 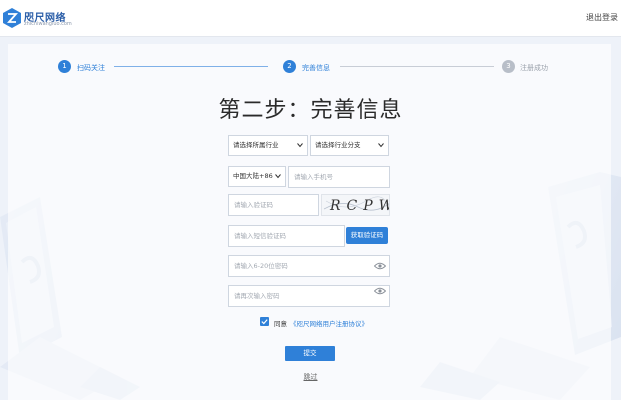 I want to click on top-header: 咫尺网络 zhichiwangluo.com 退出登录, so click(x=310, y=18).